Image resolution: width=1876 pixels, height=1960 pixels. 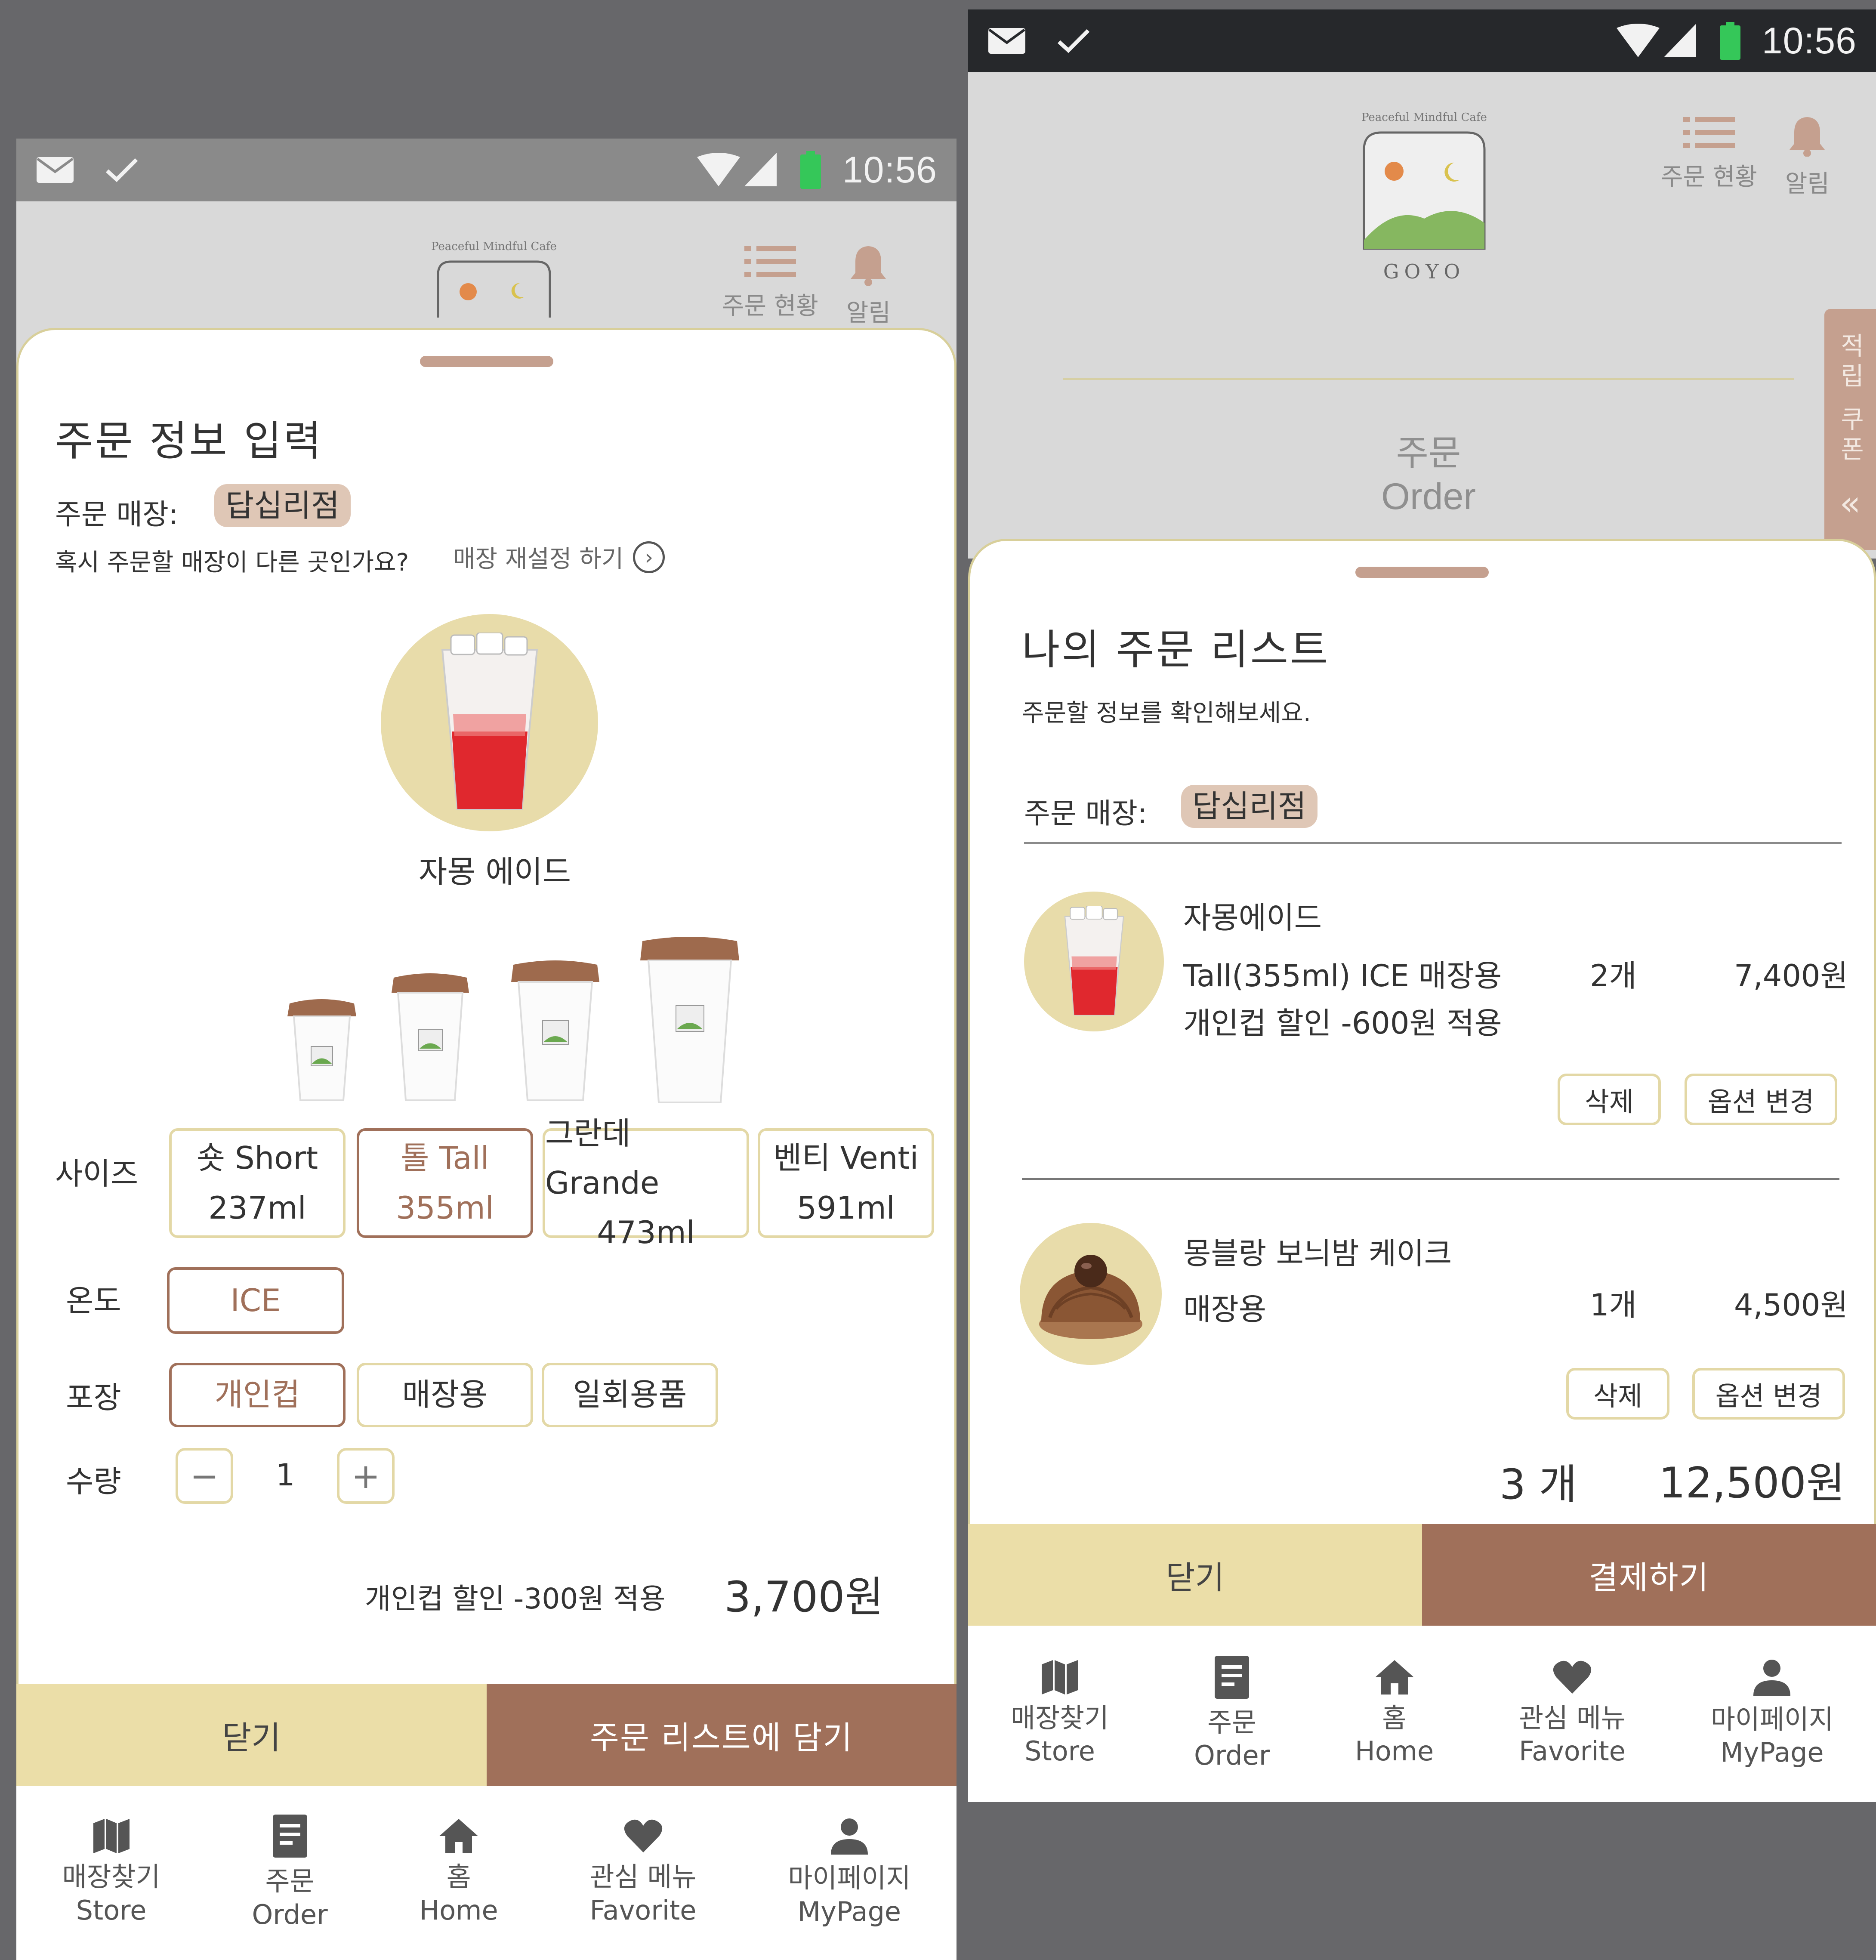 I want to click on size-venti-button: 벤티 Venti 591ml, so click(x=846, y=1183).